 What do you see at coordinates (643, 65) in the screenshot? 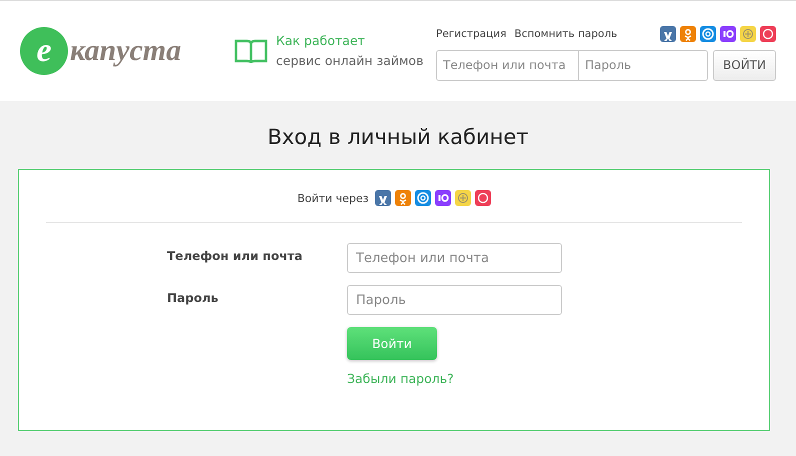
I see `password-field: Пароль` at bounding box center [643, 65].